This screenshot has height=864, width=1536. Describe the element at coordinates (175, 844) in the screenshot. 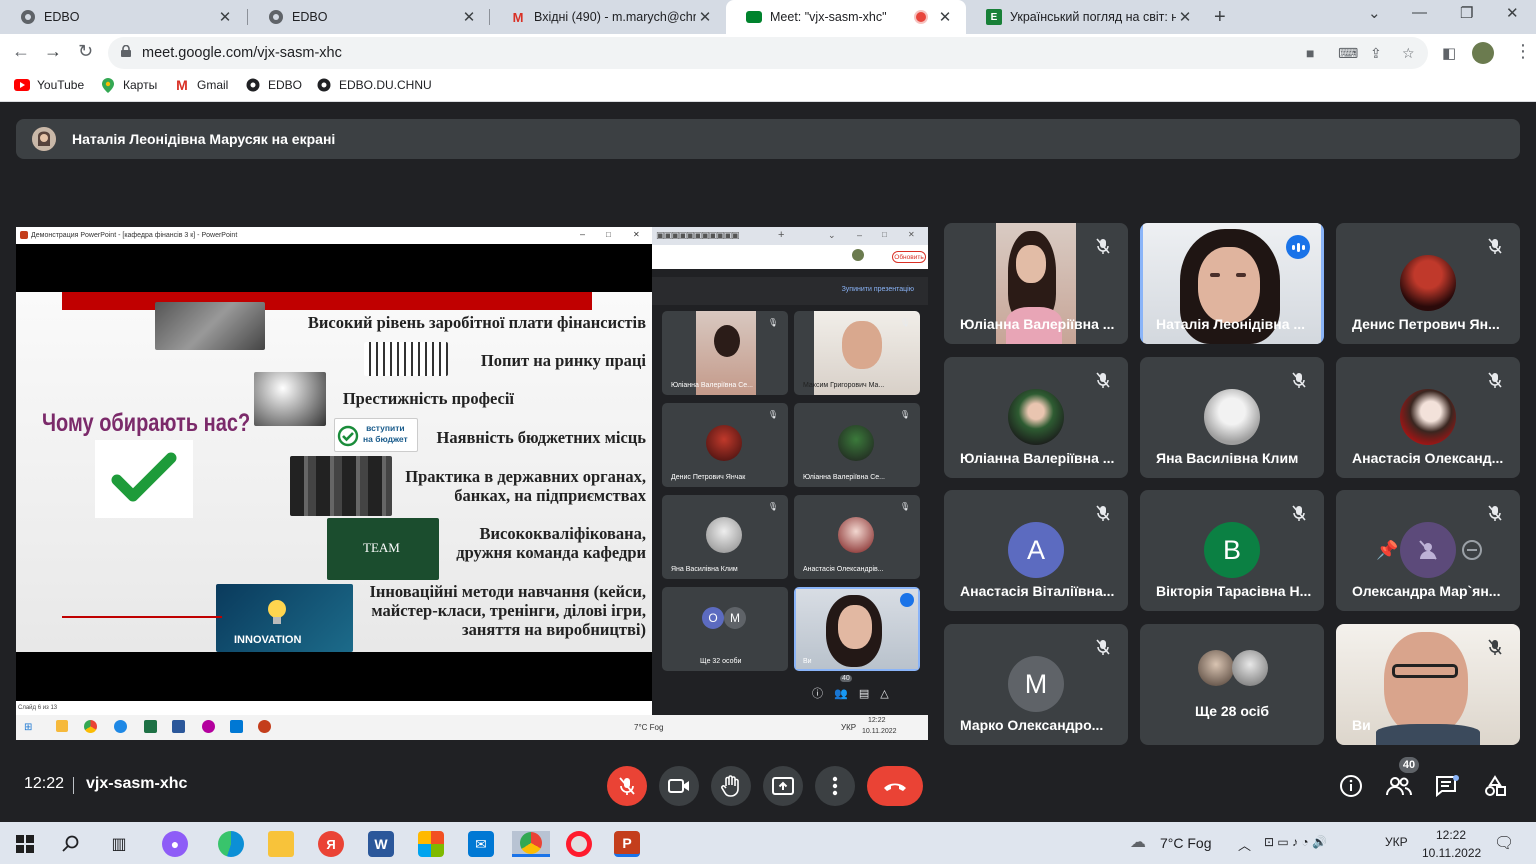

I see `cortana-icon: ●` at that location.